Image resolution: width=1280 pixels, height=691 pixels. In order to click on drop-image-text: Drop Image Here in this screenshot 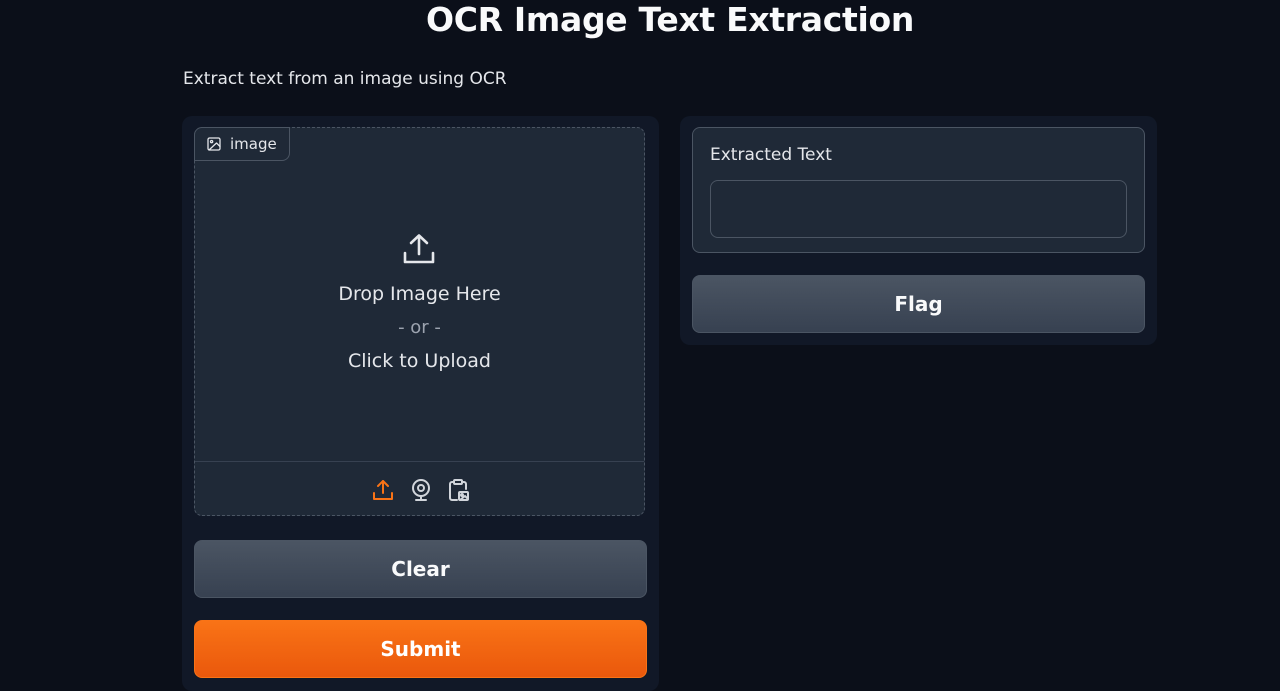, I will do `click(419, 294)`.